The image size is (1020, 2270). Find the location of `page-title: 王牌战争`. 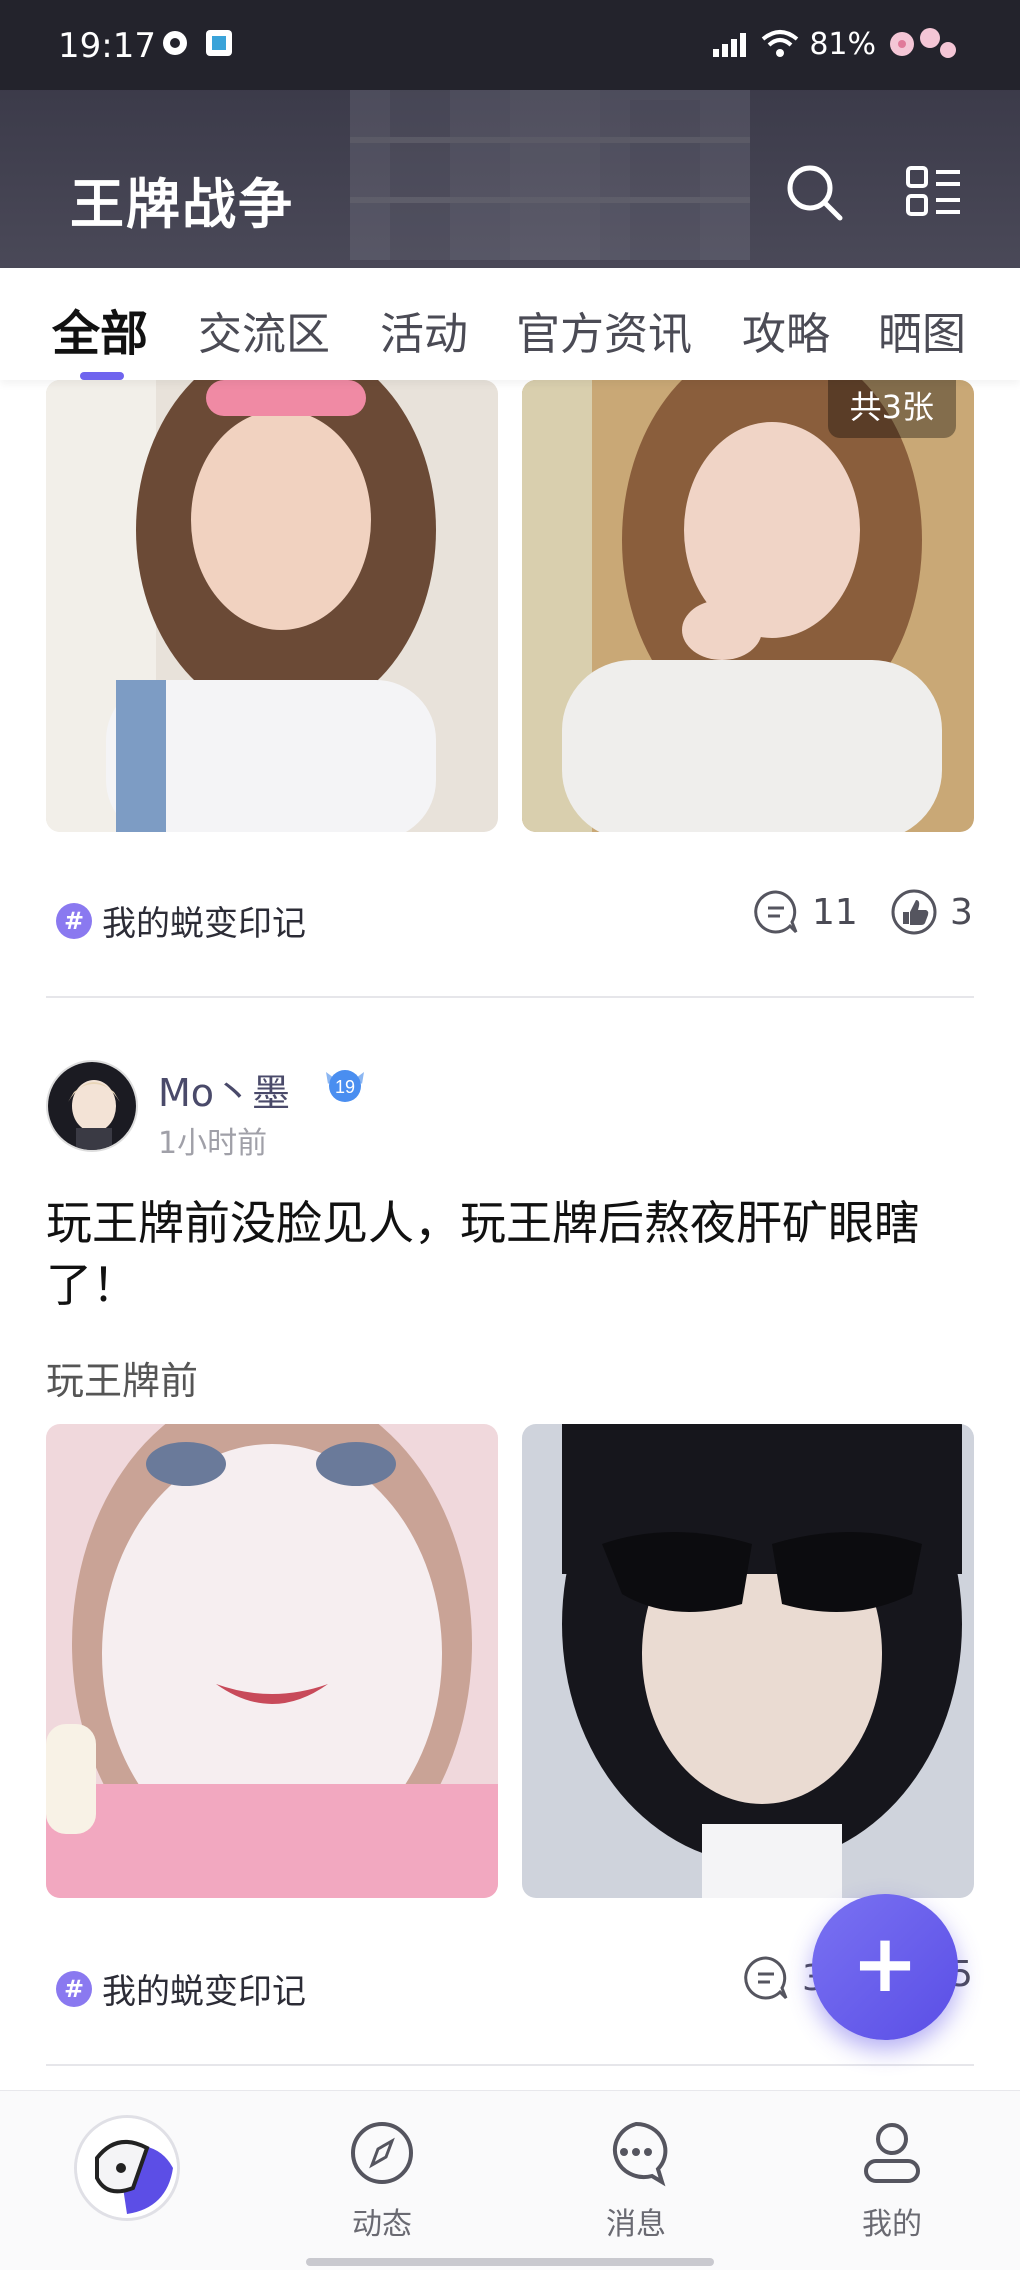

page-title: 王牌战争 is located at coordinates (182, 204).